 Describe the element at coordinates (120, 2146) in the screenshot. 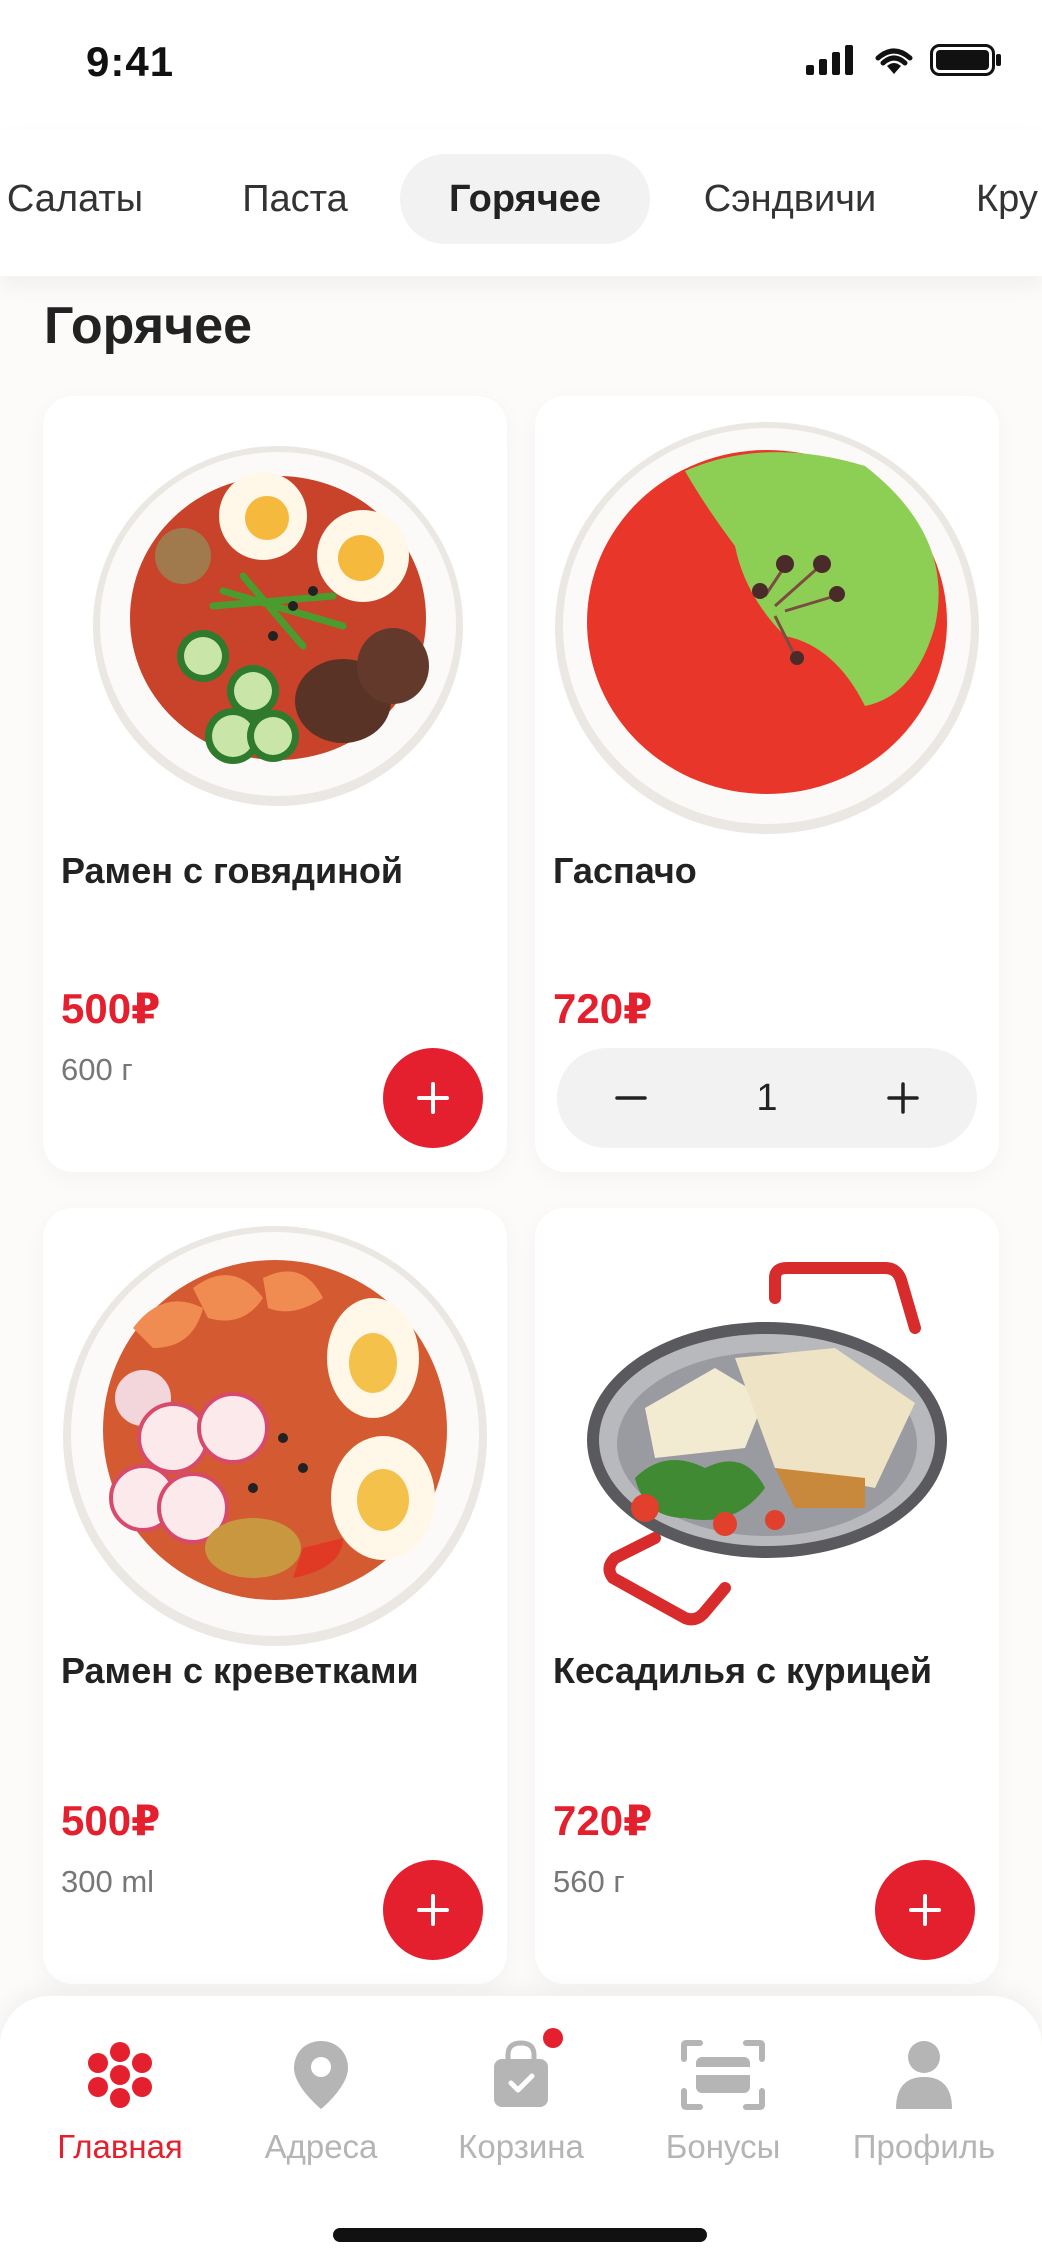

I see `nav-label: Главная` at that location.